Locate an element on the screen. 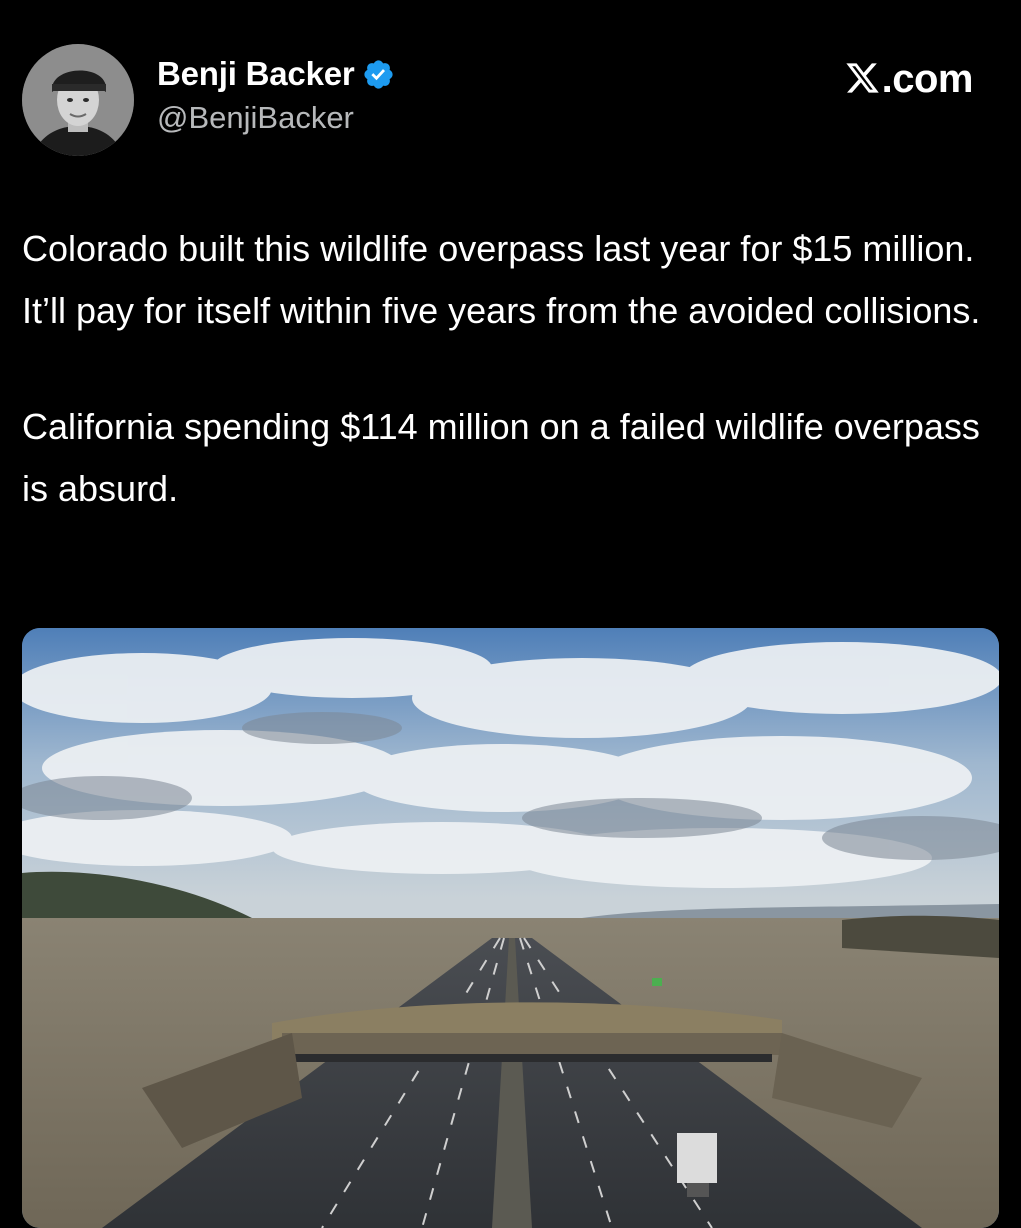 The height and width of the screenshot is (1228, 1021). display-name-row: Benji Backer is located at coordinates (276, 74).